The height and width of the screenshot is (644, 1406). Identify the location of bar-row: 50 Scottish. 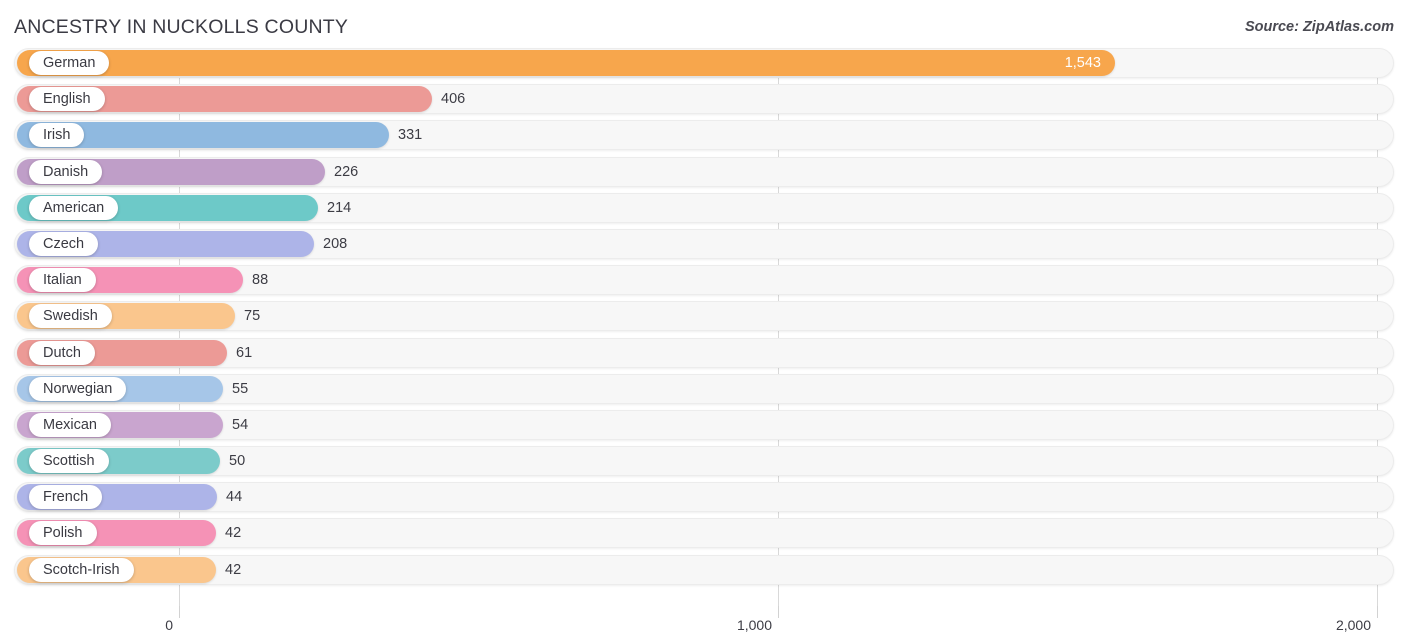
(703, 461).